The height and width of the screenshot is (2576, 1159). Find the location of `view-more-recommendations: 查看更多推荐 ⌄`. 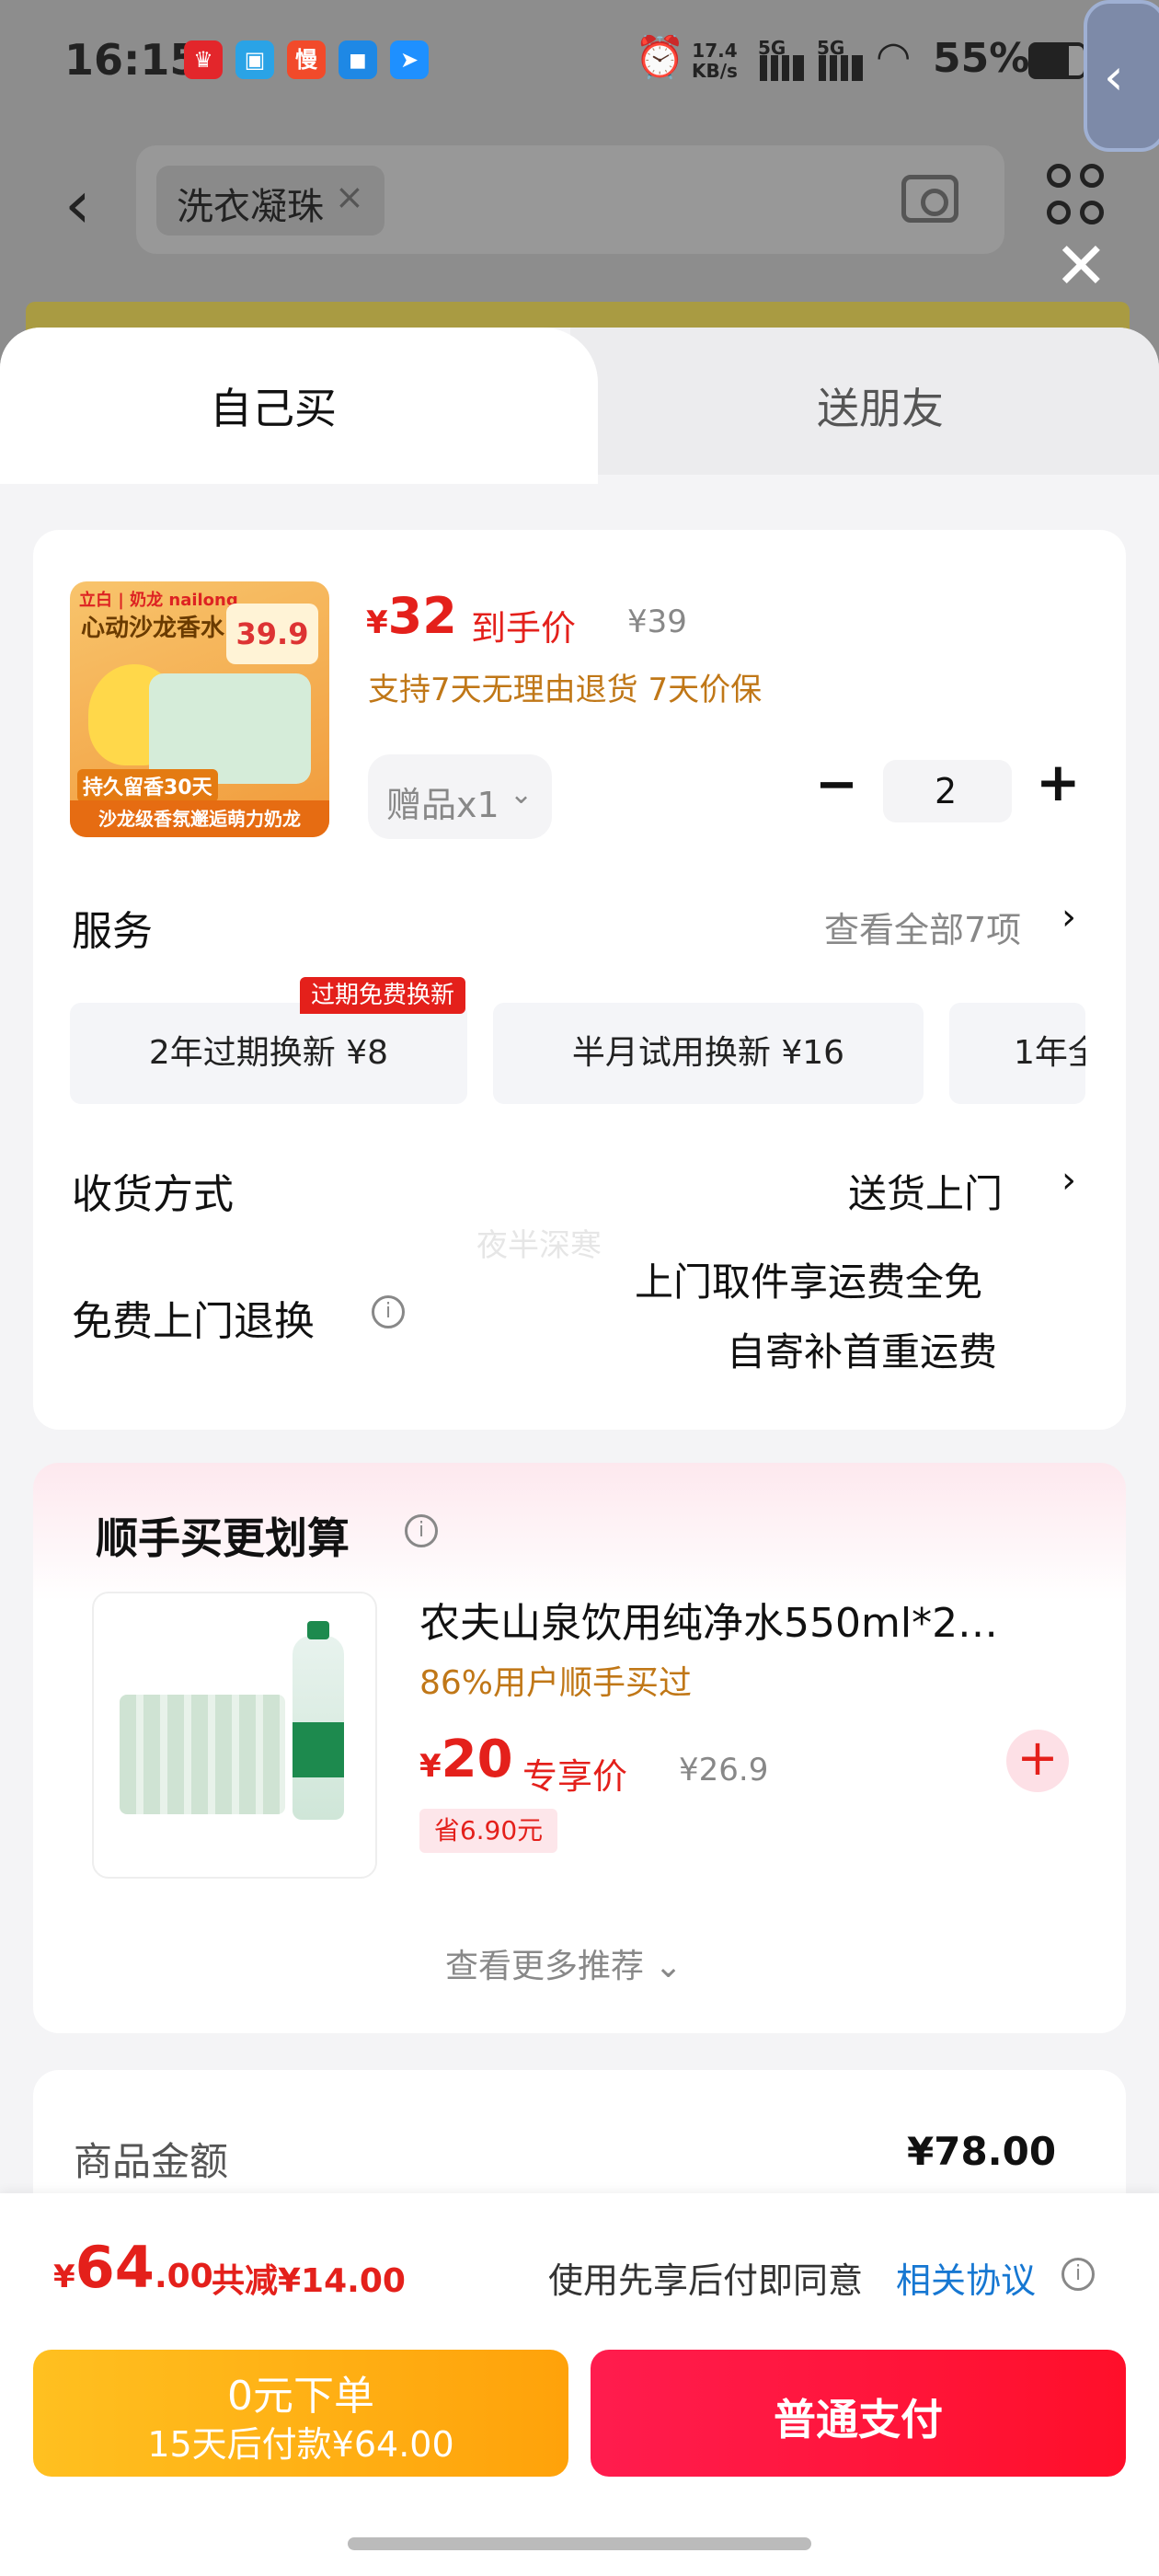

view-more-recommendations: 查看更多推荐 ⌄ is located at coordinates (564, 1963).